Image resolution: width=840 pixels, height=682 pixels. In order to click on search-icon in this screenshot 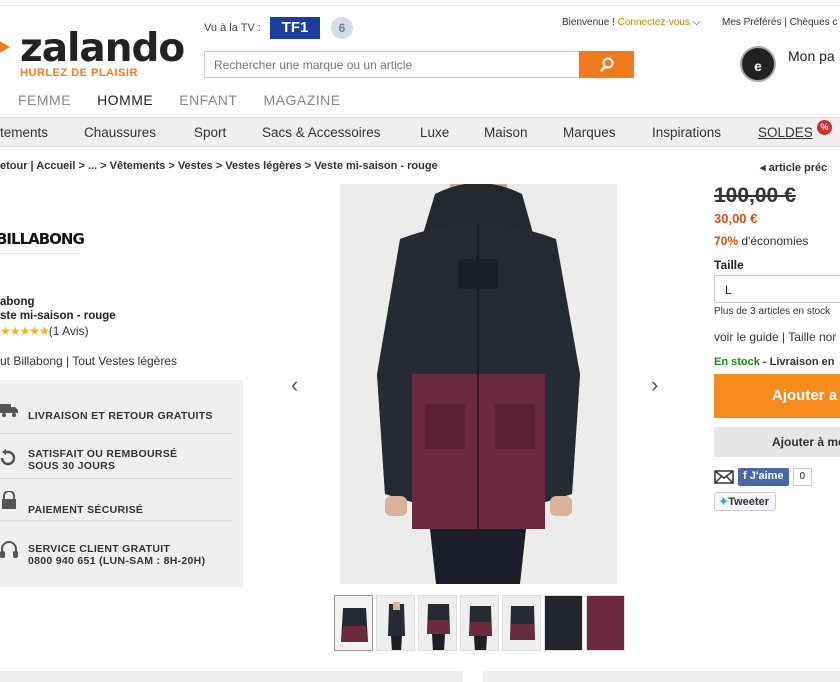, I will do `click(606, 64)`.